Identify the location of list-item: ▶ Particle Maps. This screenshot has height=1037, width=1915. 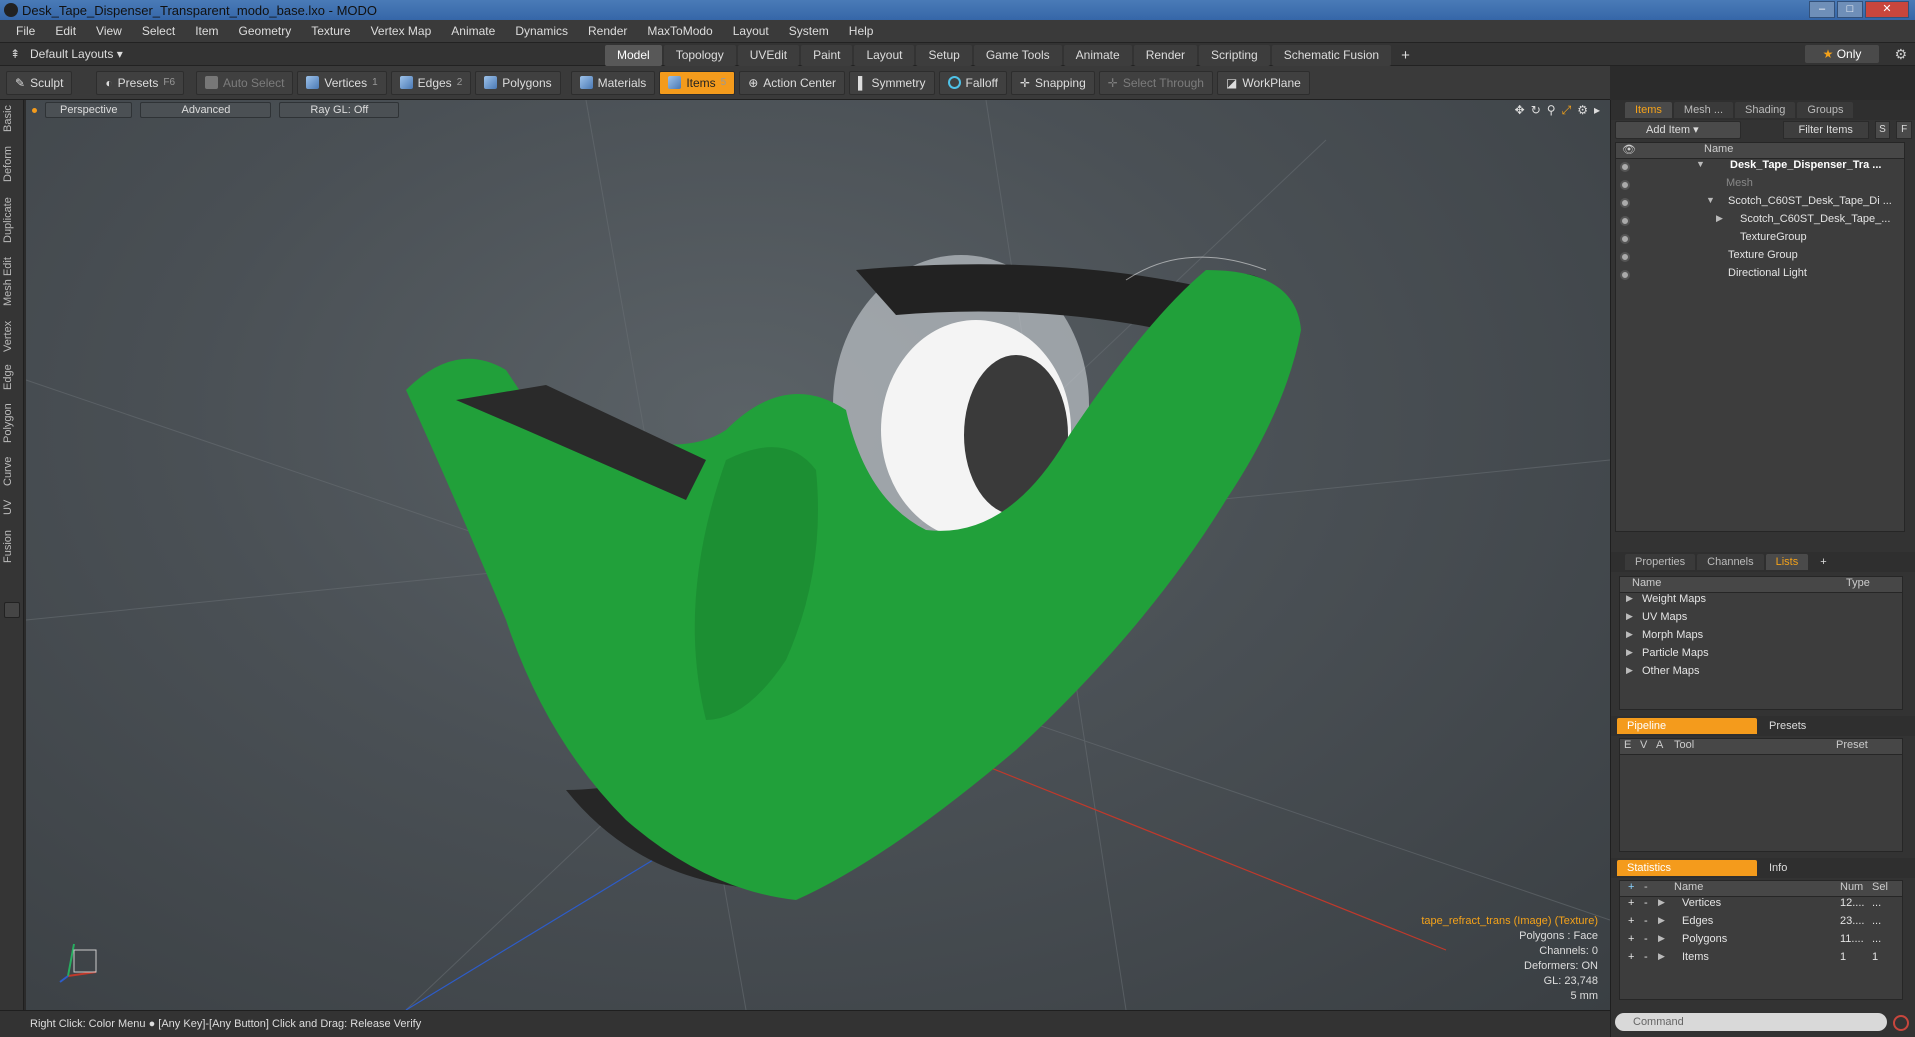
(1761, 656).